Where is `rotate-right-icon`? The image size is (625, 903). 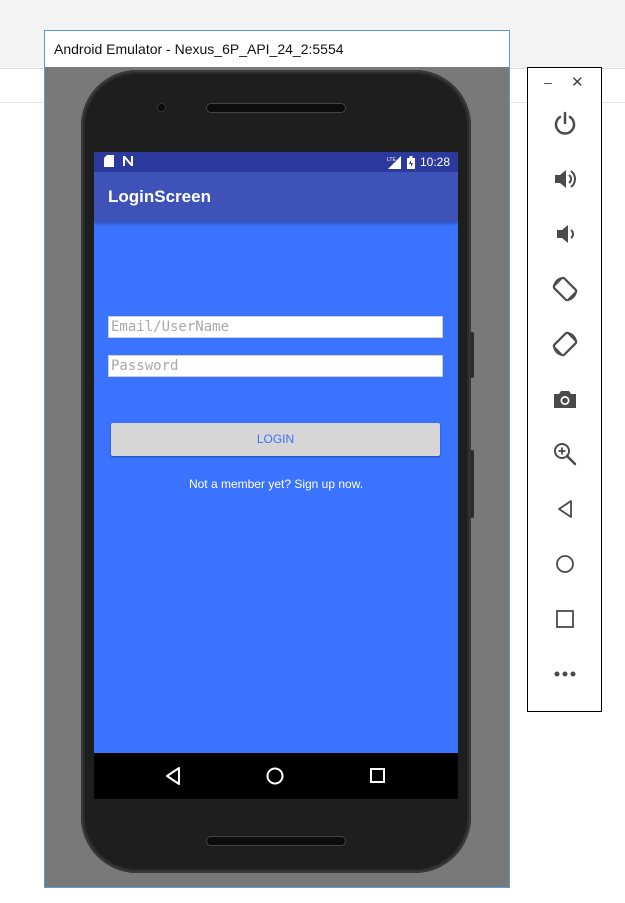
rotate-right-icon is located at coordinates (565, 344).